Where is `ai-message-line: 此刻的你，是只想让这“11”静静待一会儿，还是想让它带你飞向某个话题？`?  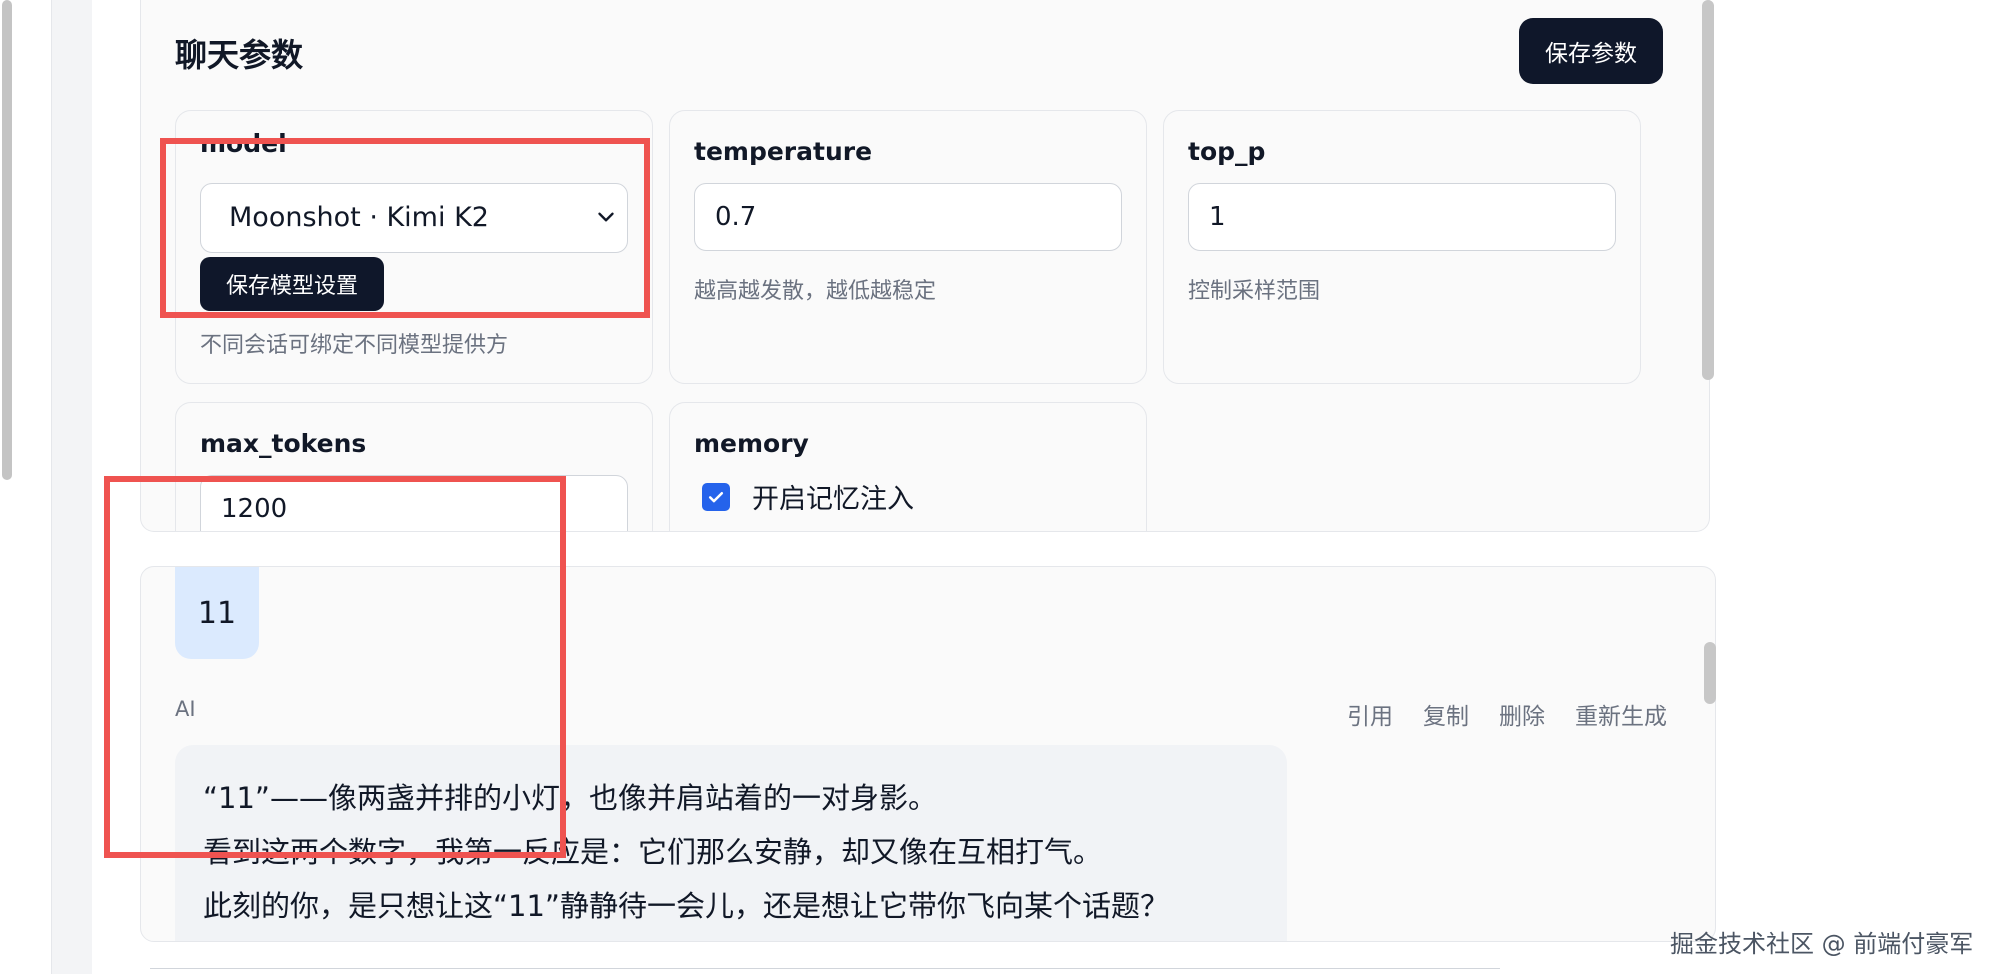 ai-message-line: 此刻的你，是只想让这“11”静静待一会儿，还是想让它带你飞向某个话题？ is located at coordinates (686, 906).